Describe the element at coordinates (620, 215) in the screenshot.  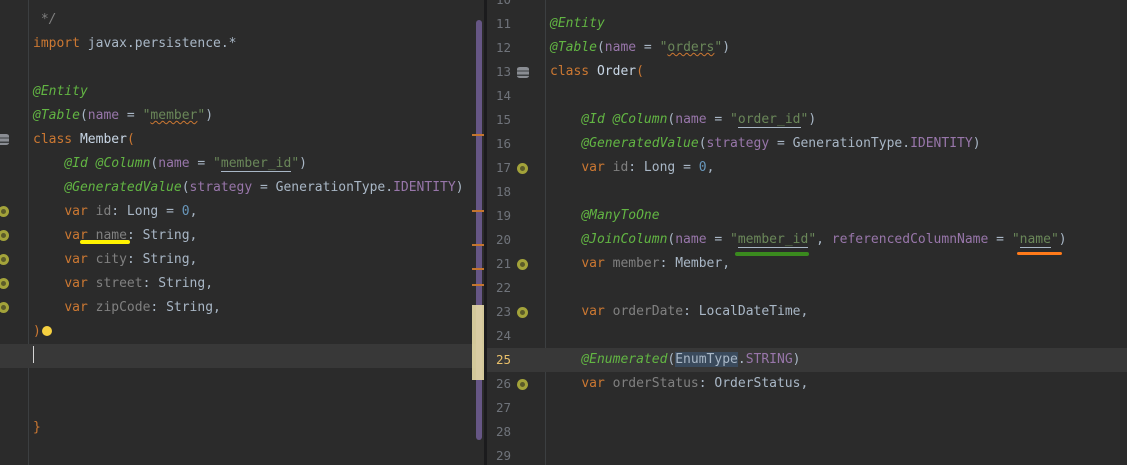
I see `code-text: @ManyToOne` at that location.